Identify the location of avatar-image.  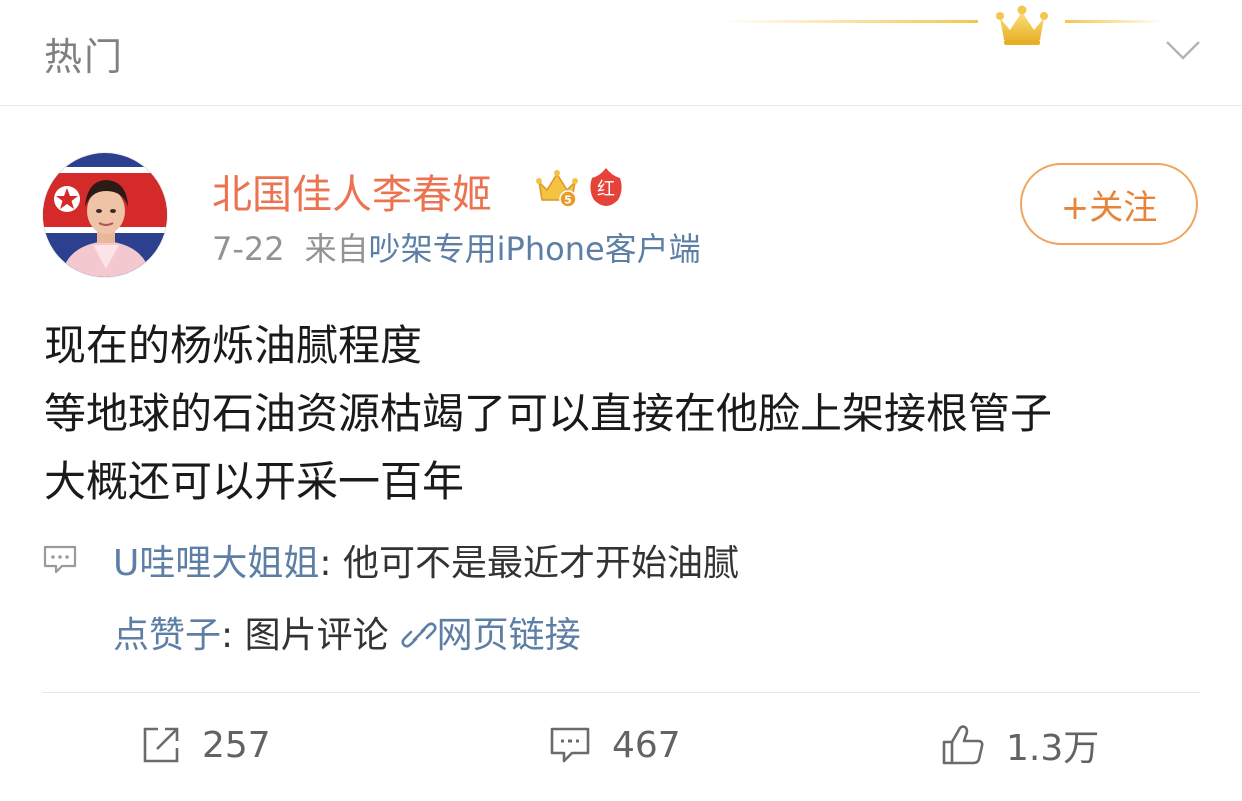
(105, 215).